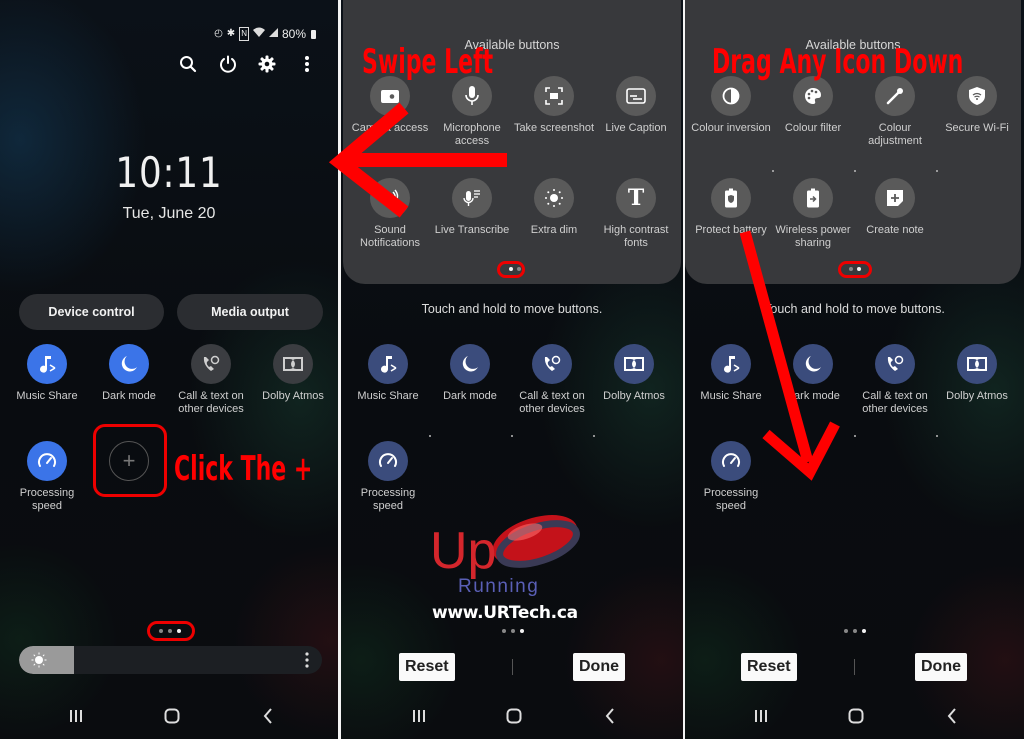 The image size is (1024, 739). Describe the element at coordinates (498, 586) in the screenshot. I see `logo-running-text: Running` at that location.